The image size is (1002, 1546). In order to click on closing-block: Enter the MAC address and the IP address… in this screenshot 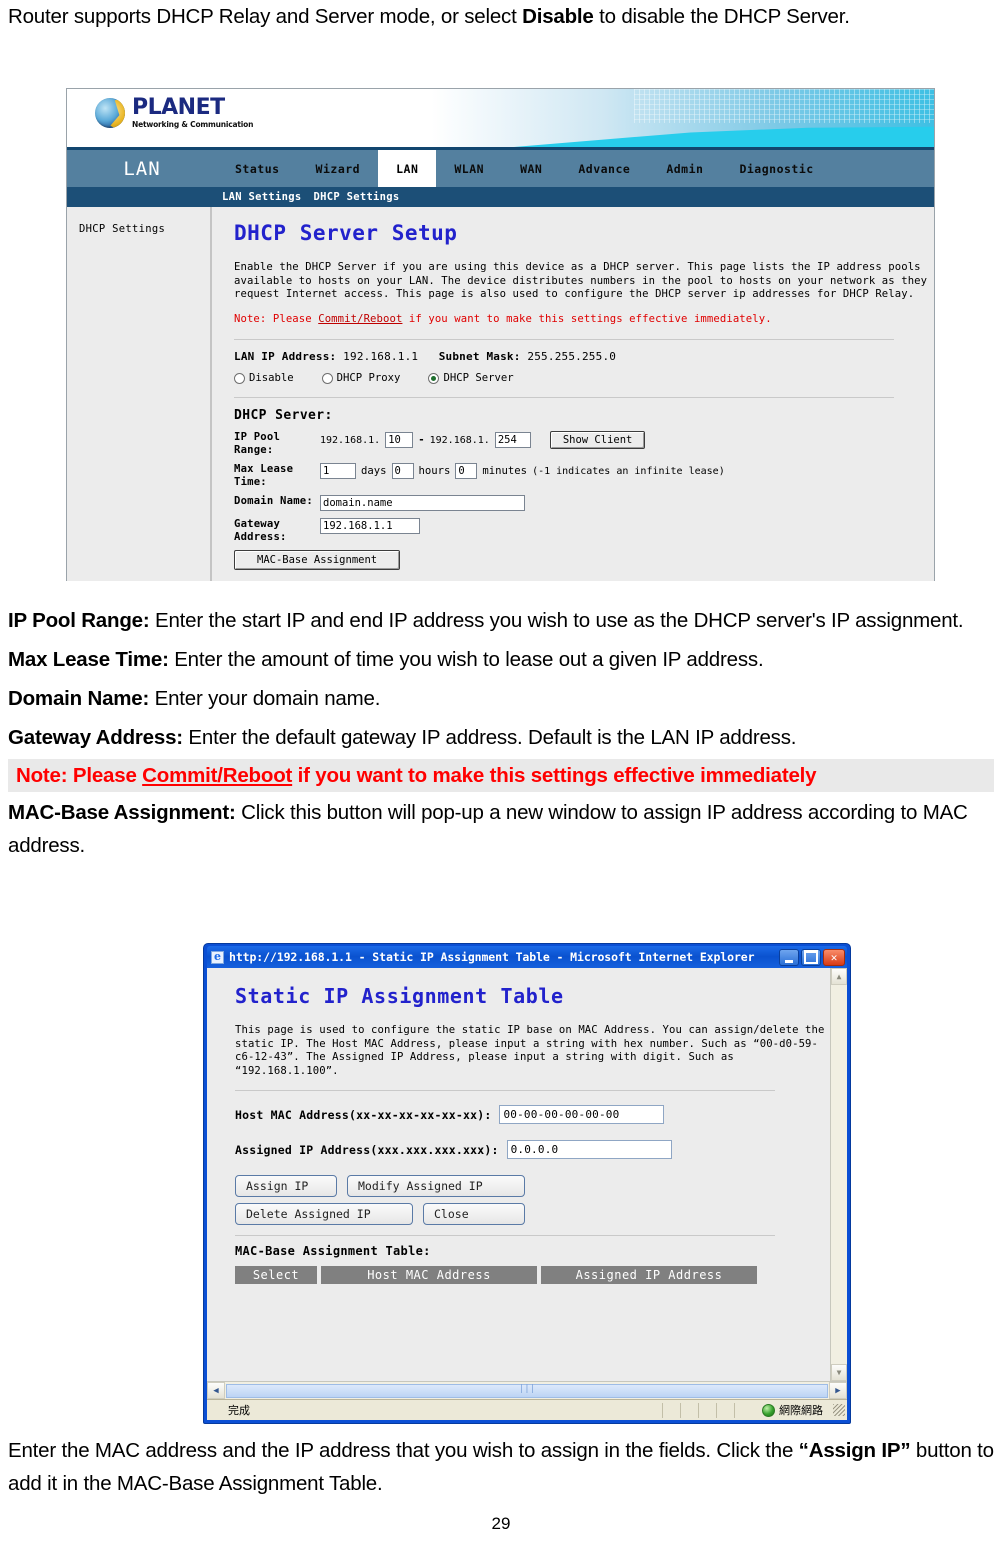, I will do `click(501, 1467)`.